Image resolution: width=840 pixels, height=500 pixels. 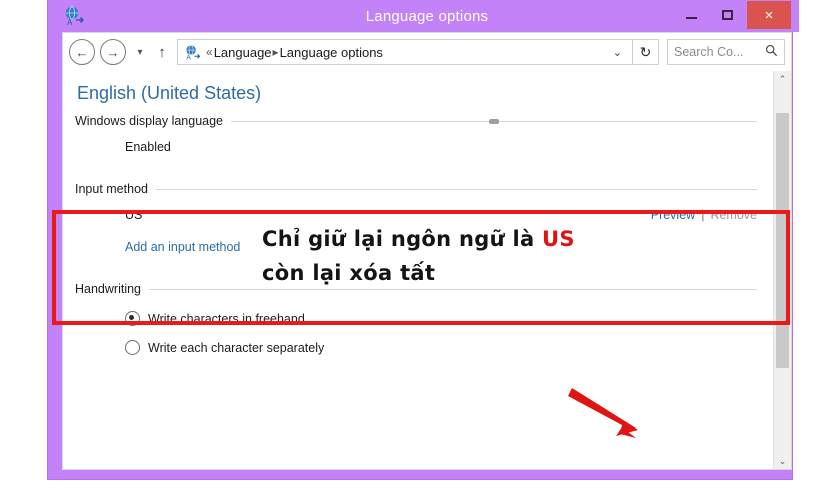 I want to click on group-body-display-language: Enabled, so click(x=416, y=147).